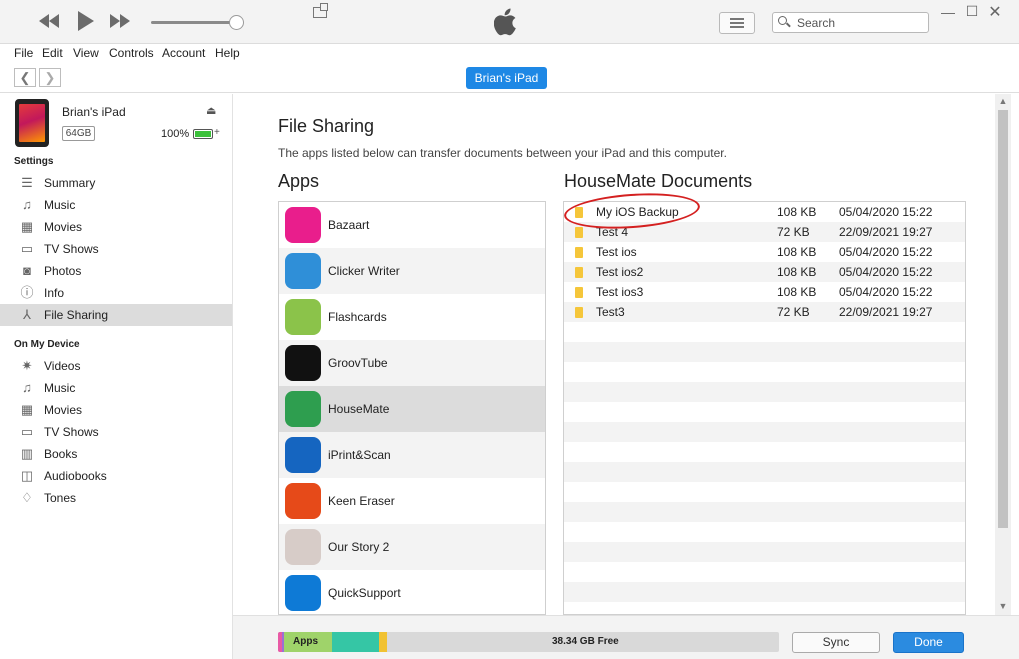  I want to click on menu-help: Help, so click(227, 53).